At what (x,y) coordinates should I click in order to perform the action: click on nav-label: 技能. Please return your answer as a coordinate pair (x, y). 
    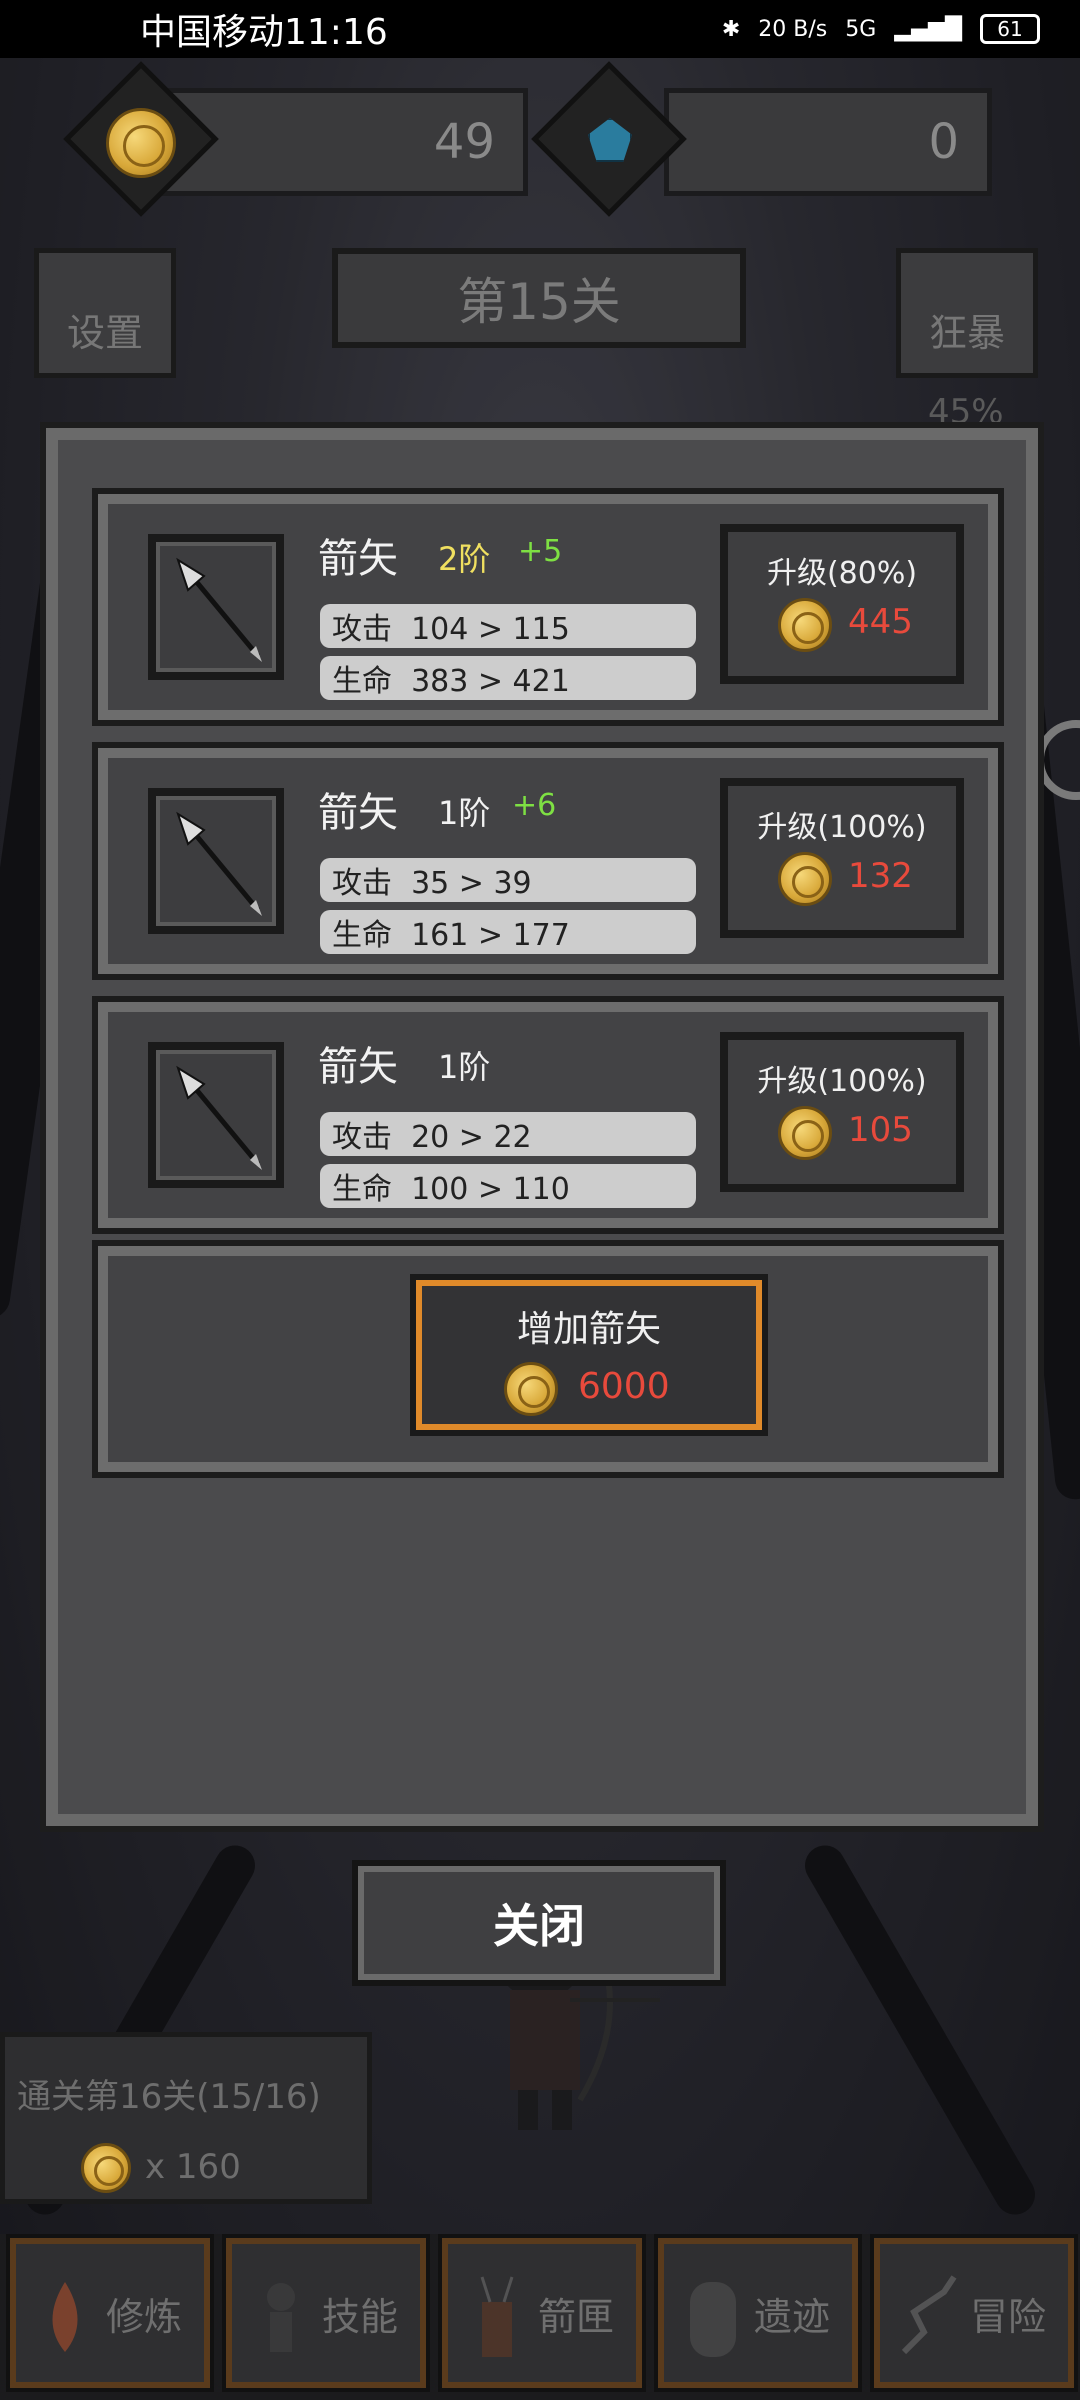
    Looking at the image, I should click on (359, 2316).